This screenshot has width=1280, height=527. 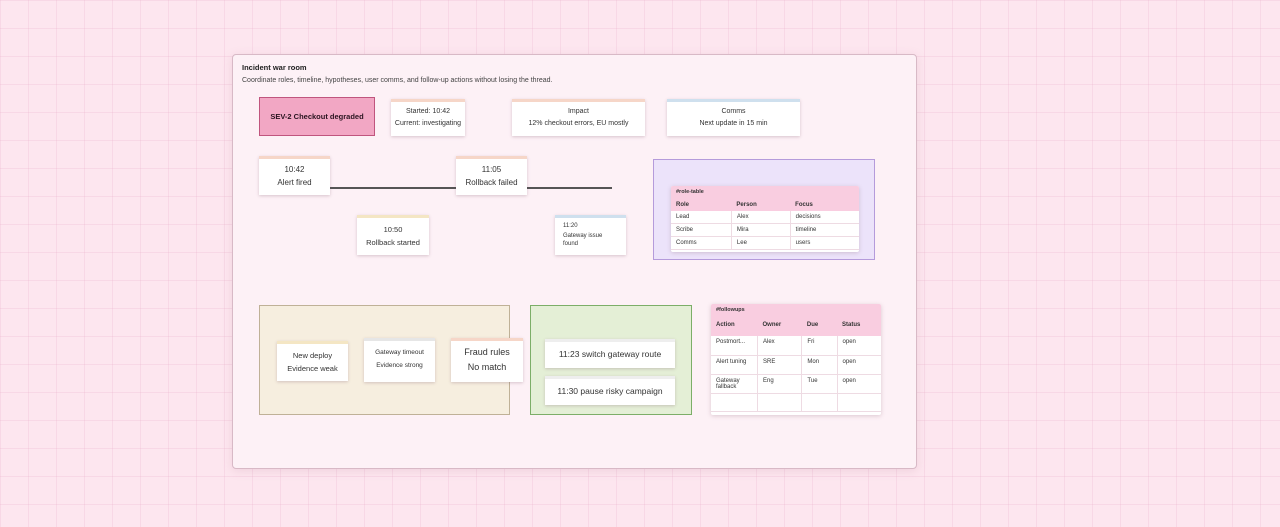 I want to click on focus-cell: timeline, so click(x=824, y=230).